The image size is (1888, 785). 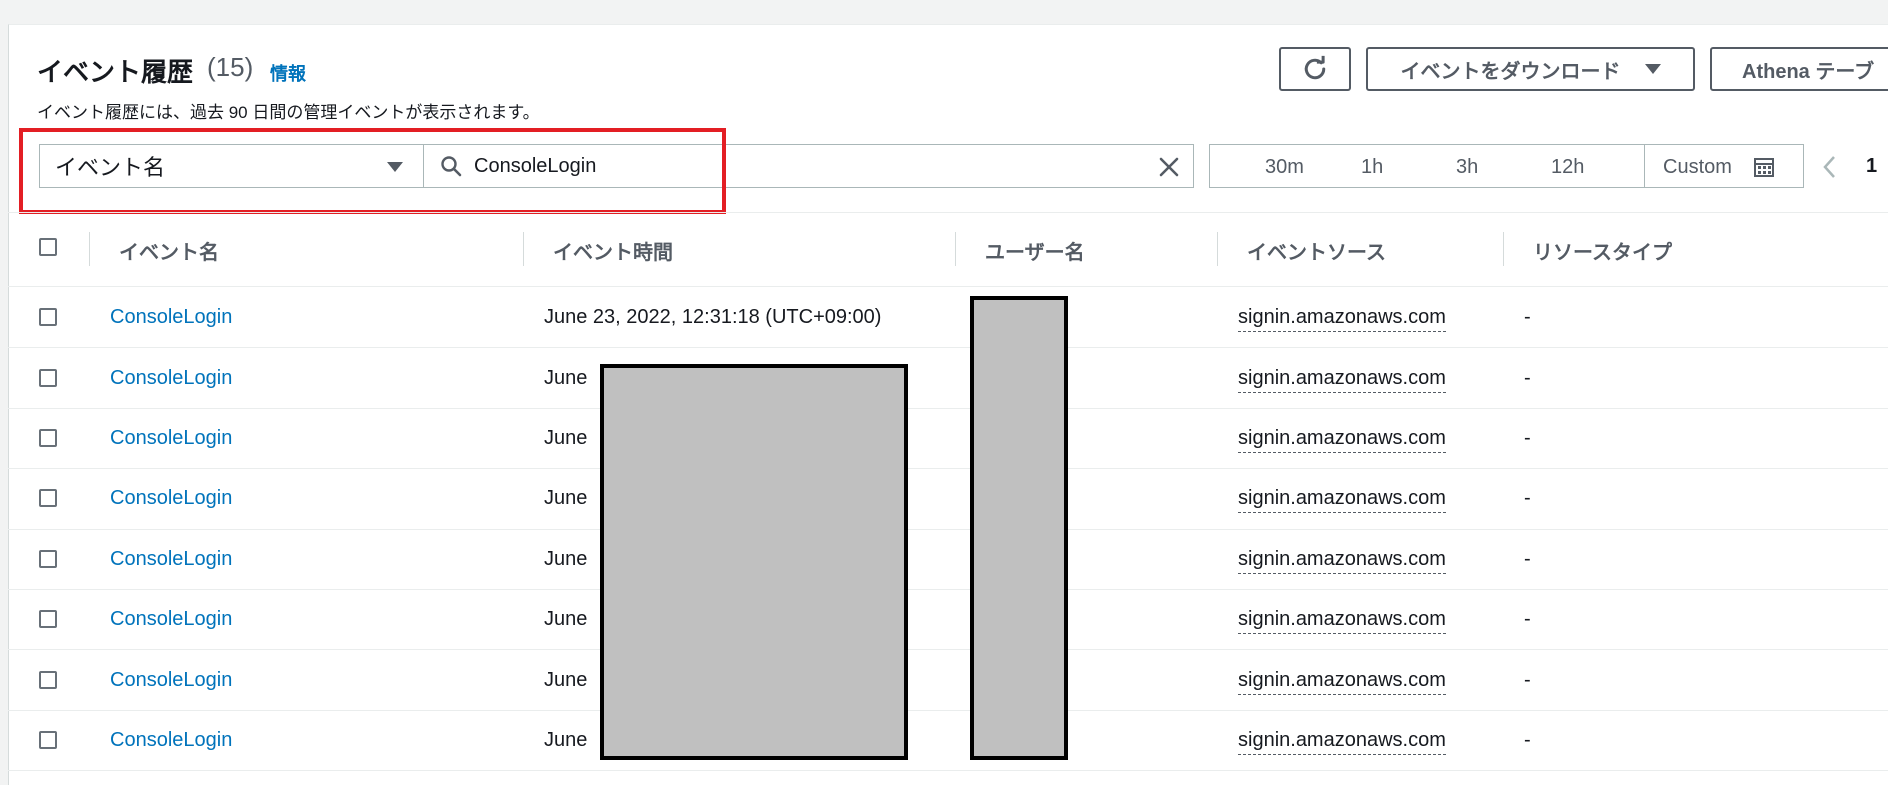 What do you see at coordinates (288, 73) in the screenshot?
I see `info-link: 情報` at bounding box center [288, 73].